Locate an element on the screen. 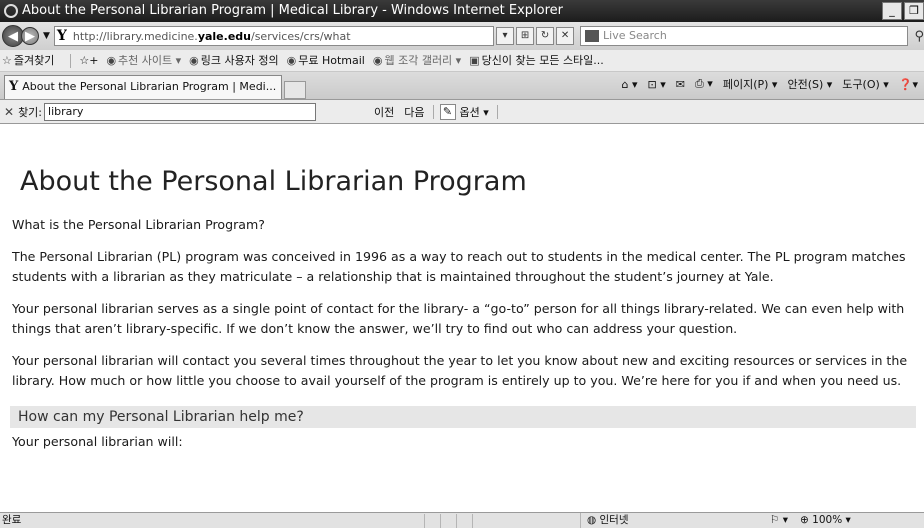  ie-logo-icon is located at coordinates (11, 11).